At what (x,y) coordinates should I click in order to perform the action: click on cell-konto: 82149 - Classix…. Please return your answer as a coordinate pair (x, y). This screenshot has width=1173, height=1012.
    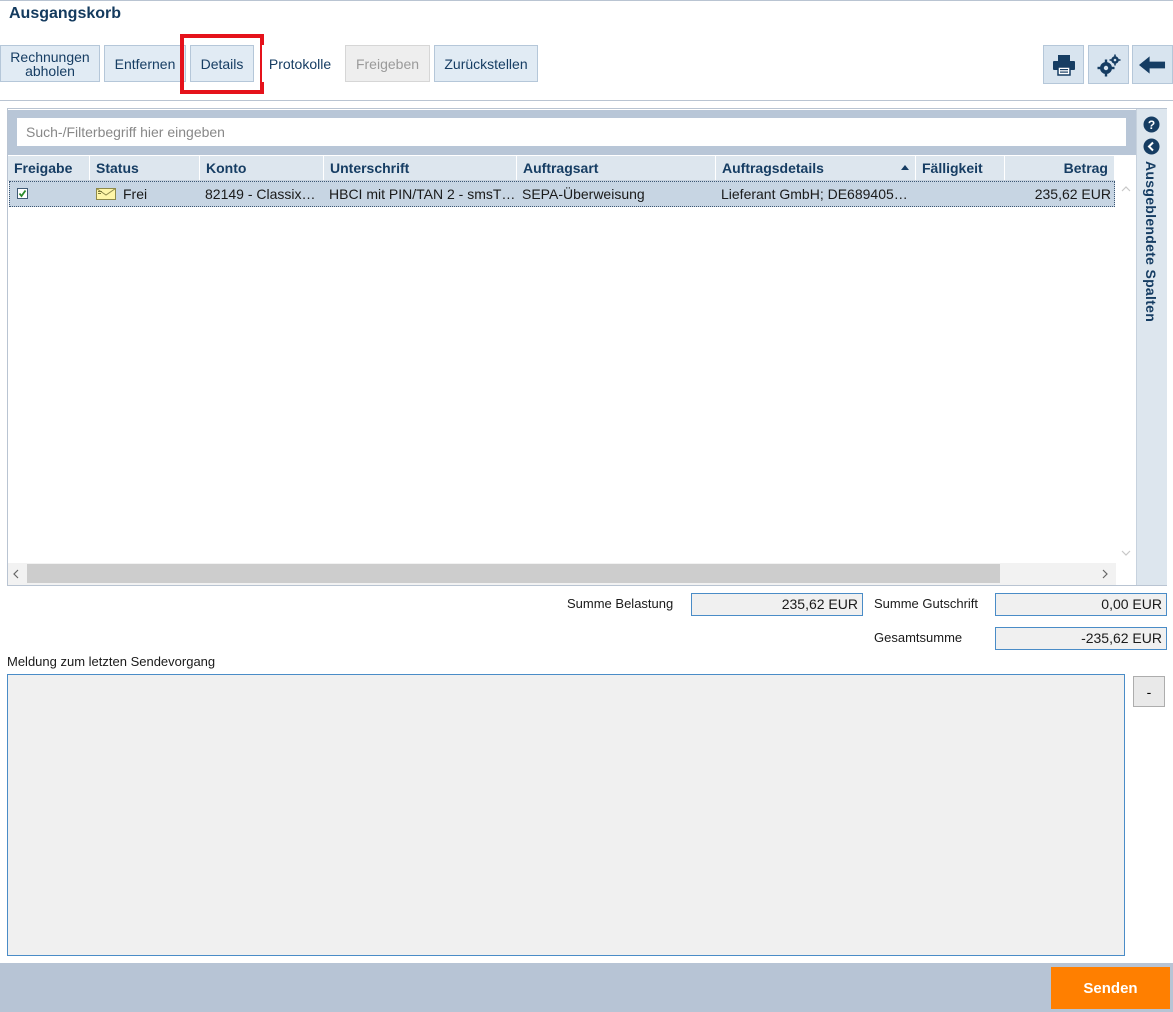
    Looking at the image, I should click on (260, 194).